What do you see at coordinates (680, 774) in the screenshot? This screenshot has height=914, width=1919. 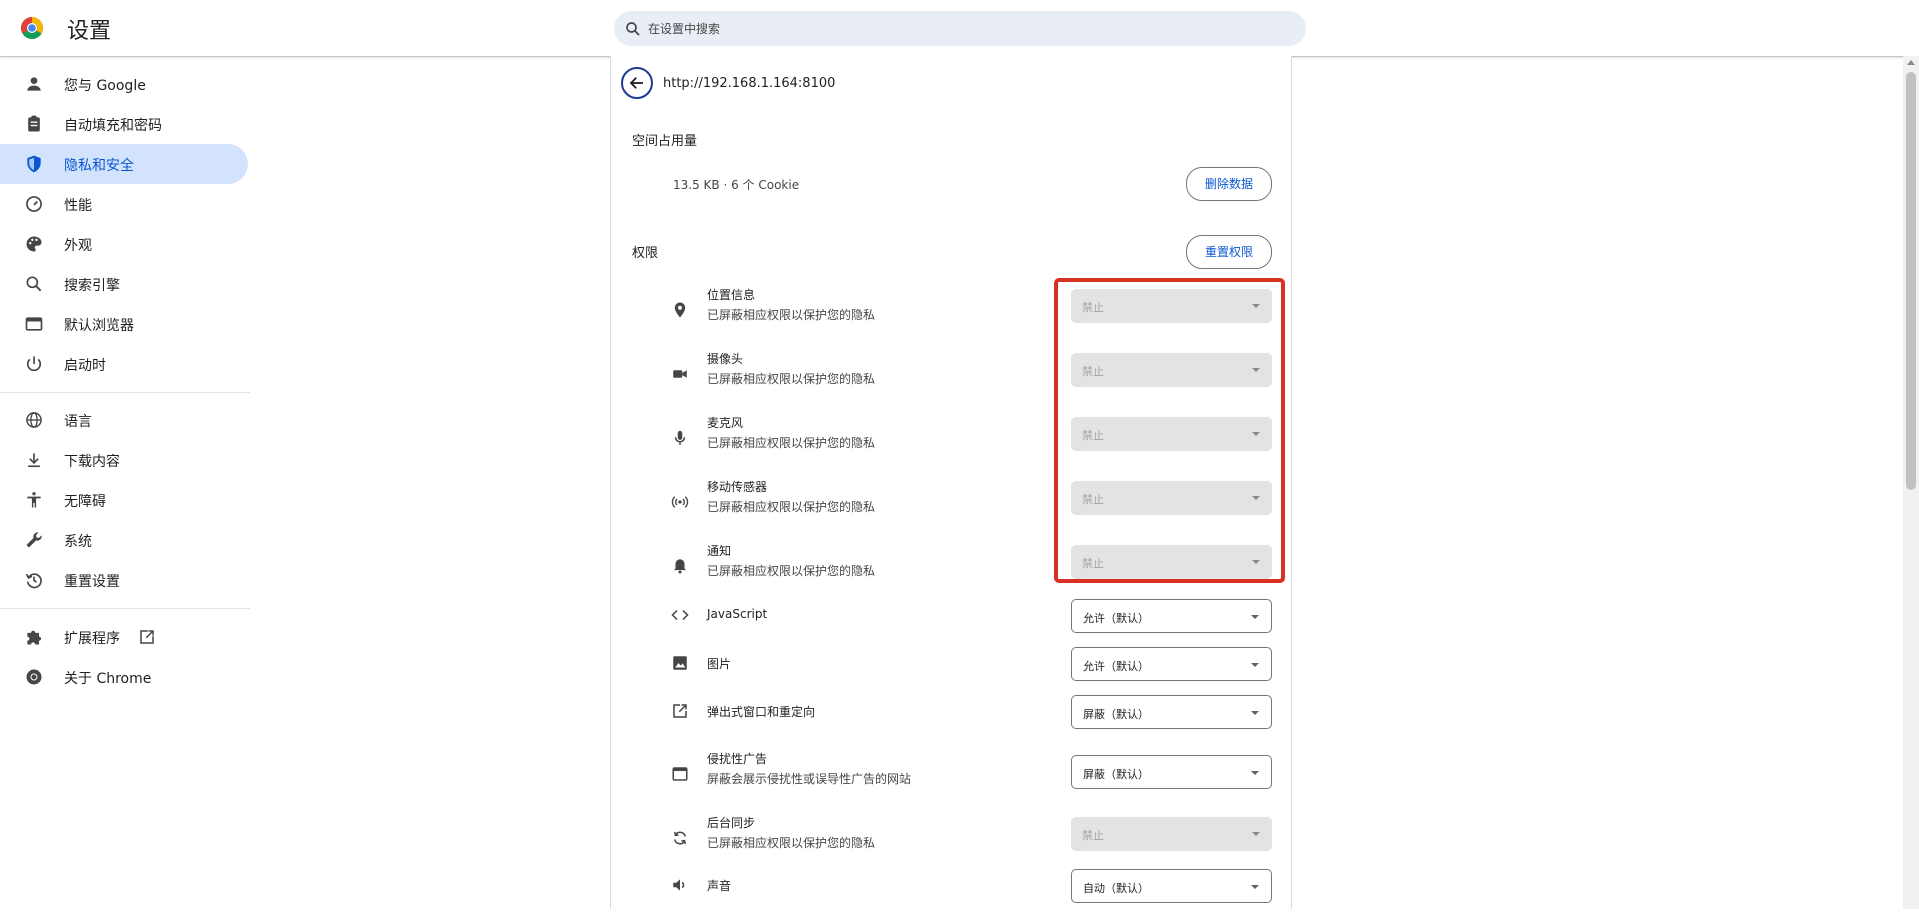 I see `ad-window-icon` at bounding box center [680, 774].